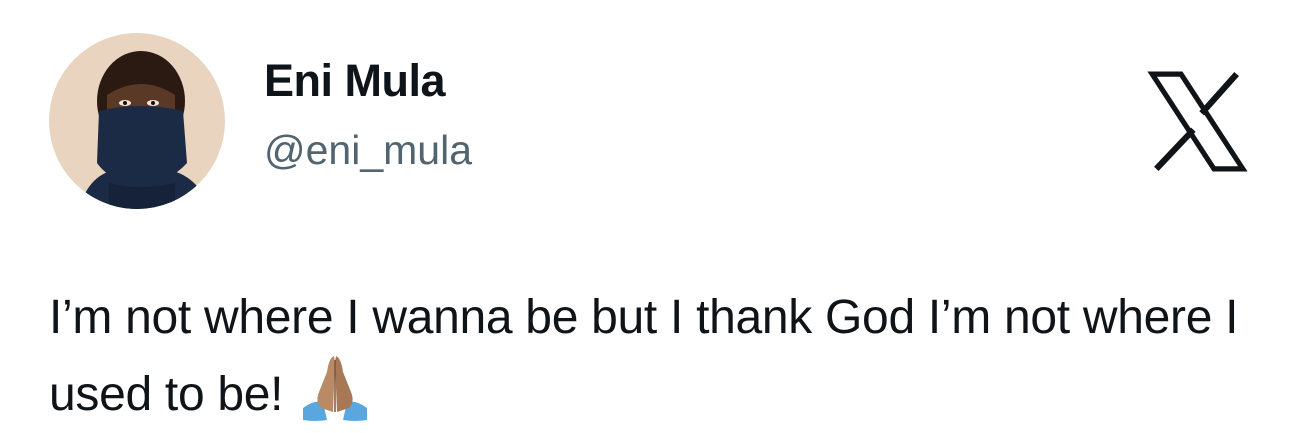  I want to click on folded-hands-emoji-icon, so click(335, 388).